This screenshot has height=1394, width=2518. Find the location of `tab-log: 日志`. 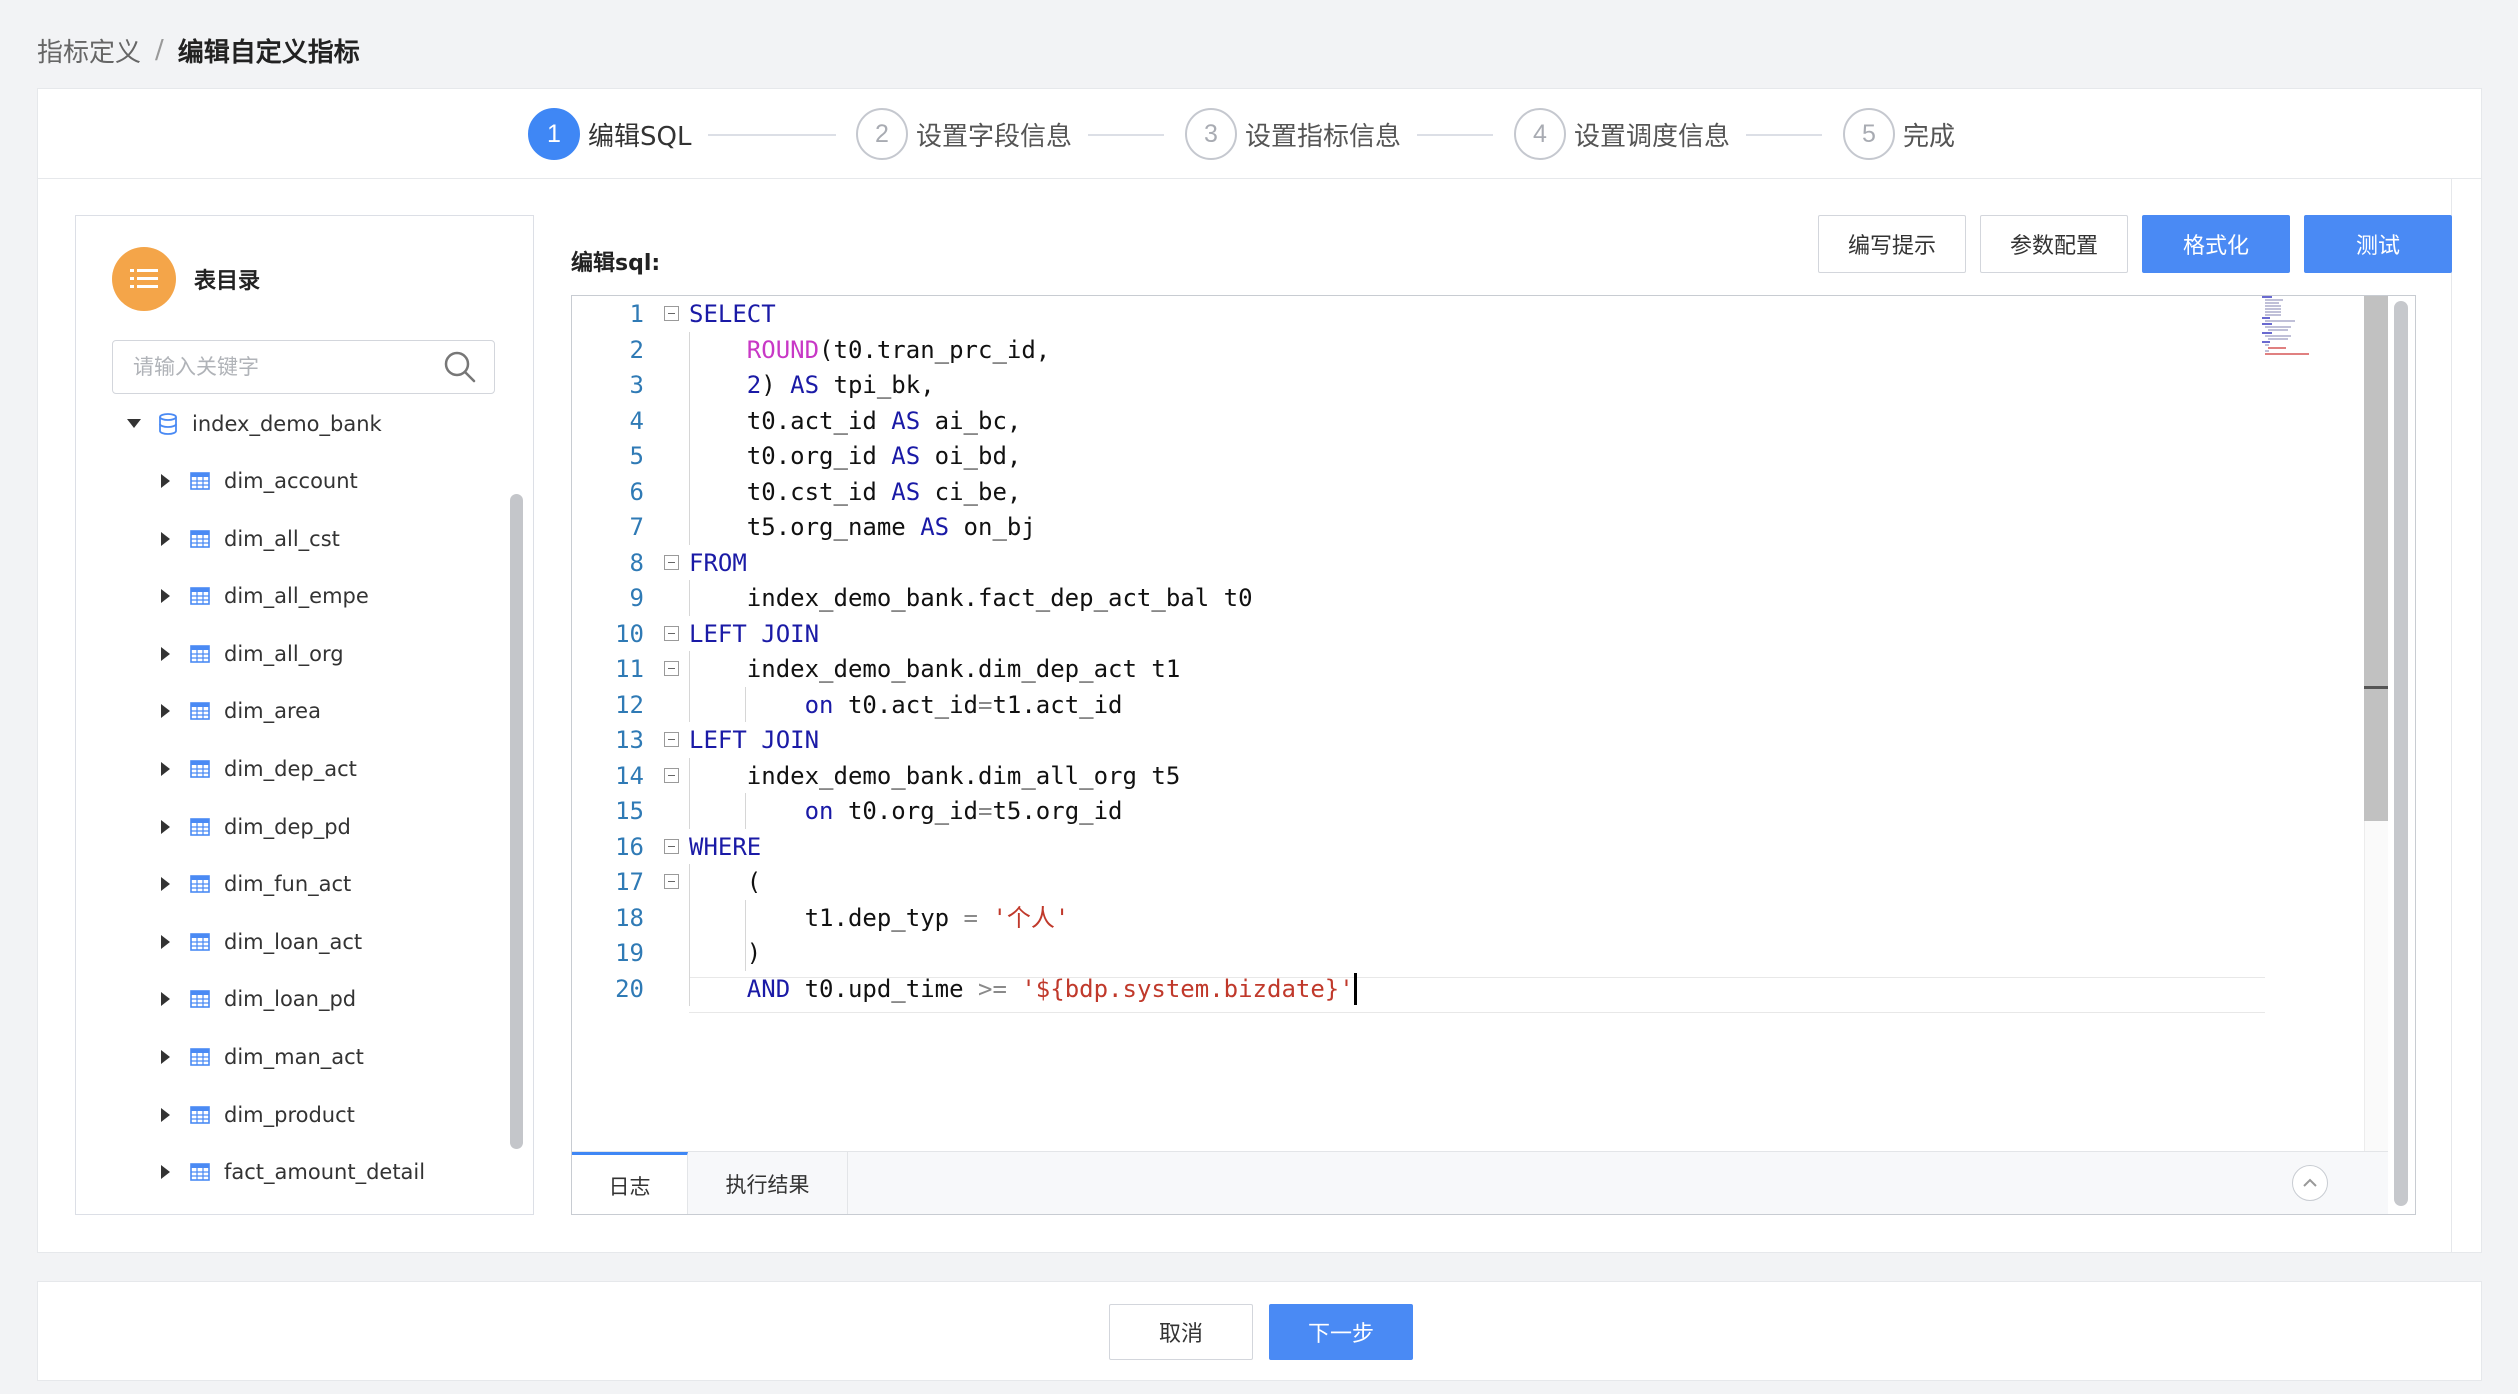

tab-log: 日志 is located at coordinates (630, 1183).